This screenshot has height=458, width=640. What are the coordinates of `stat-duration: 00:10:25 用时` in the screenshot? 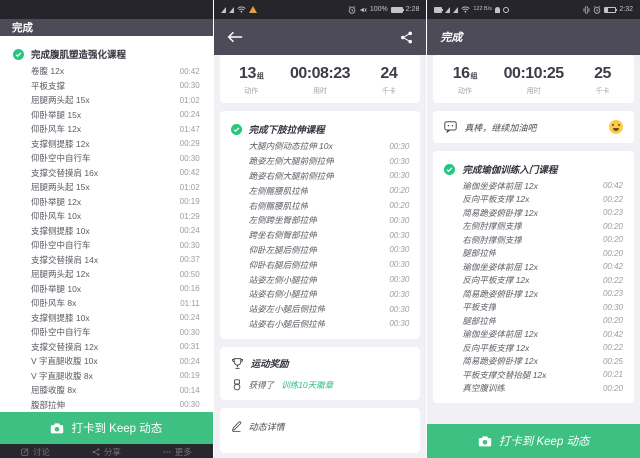 It's located at (533, 80).